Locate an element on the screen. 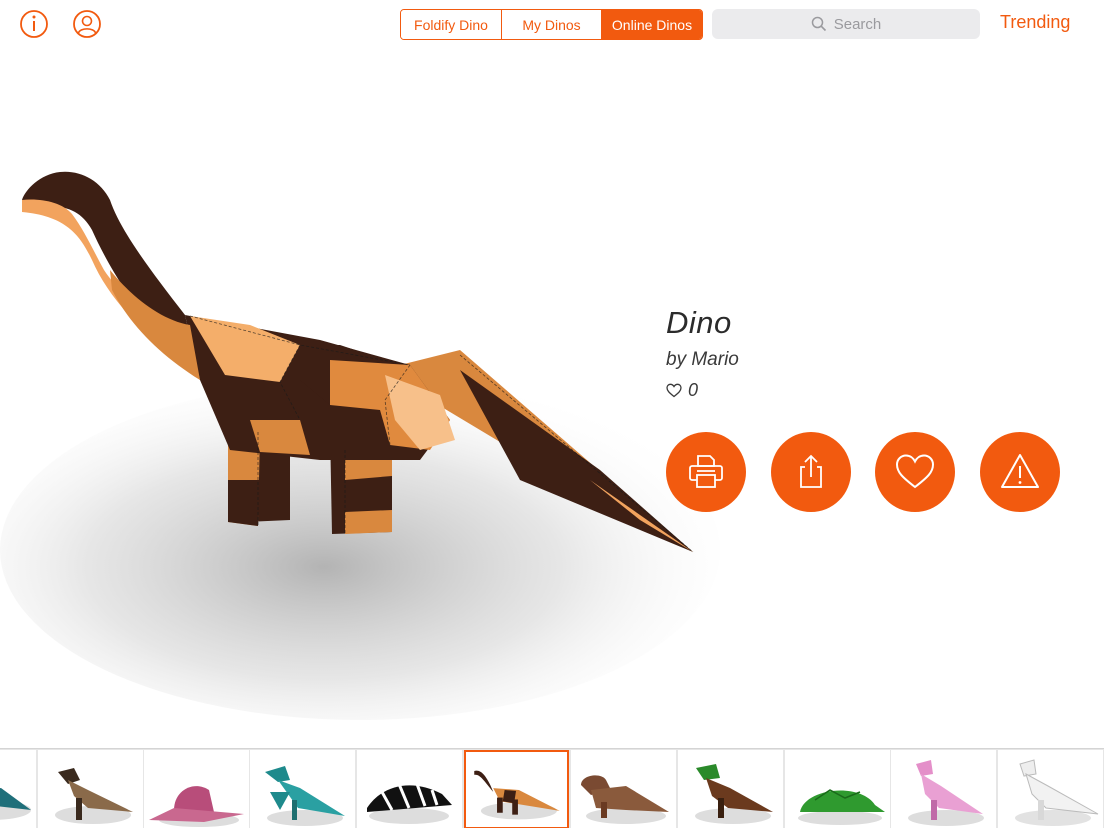 This screenshot has width=1104, height=828. share-button is located at coordinates (811, 472).